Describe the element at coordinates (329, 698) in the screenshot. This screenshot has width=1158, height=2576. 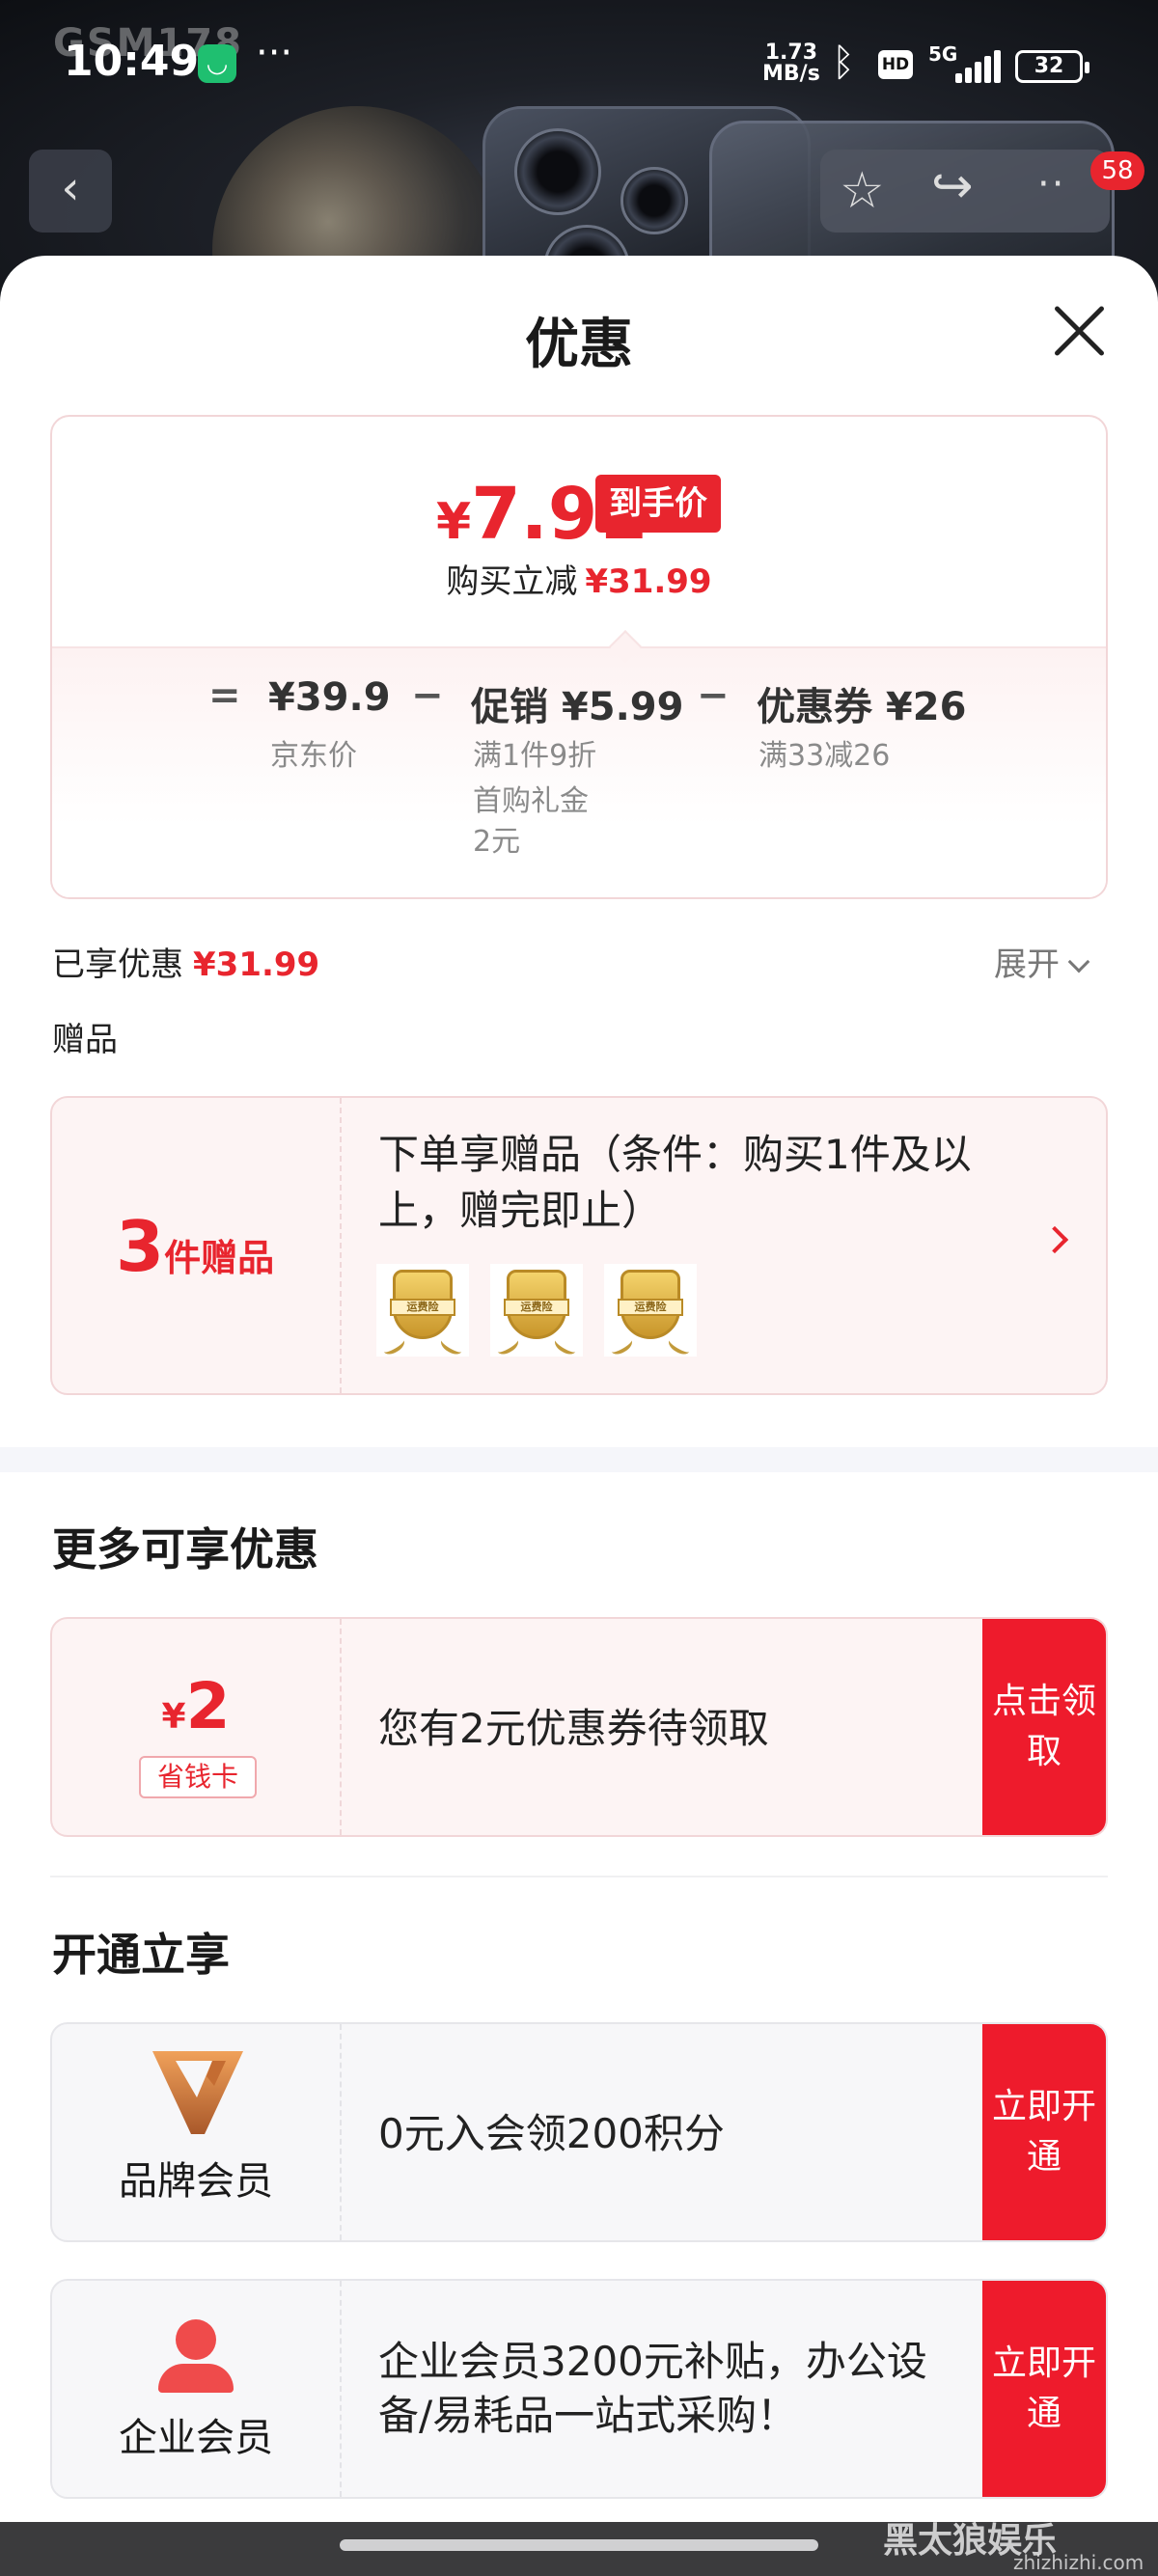
I see `jd-price: ¥39.9` at that location.